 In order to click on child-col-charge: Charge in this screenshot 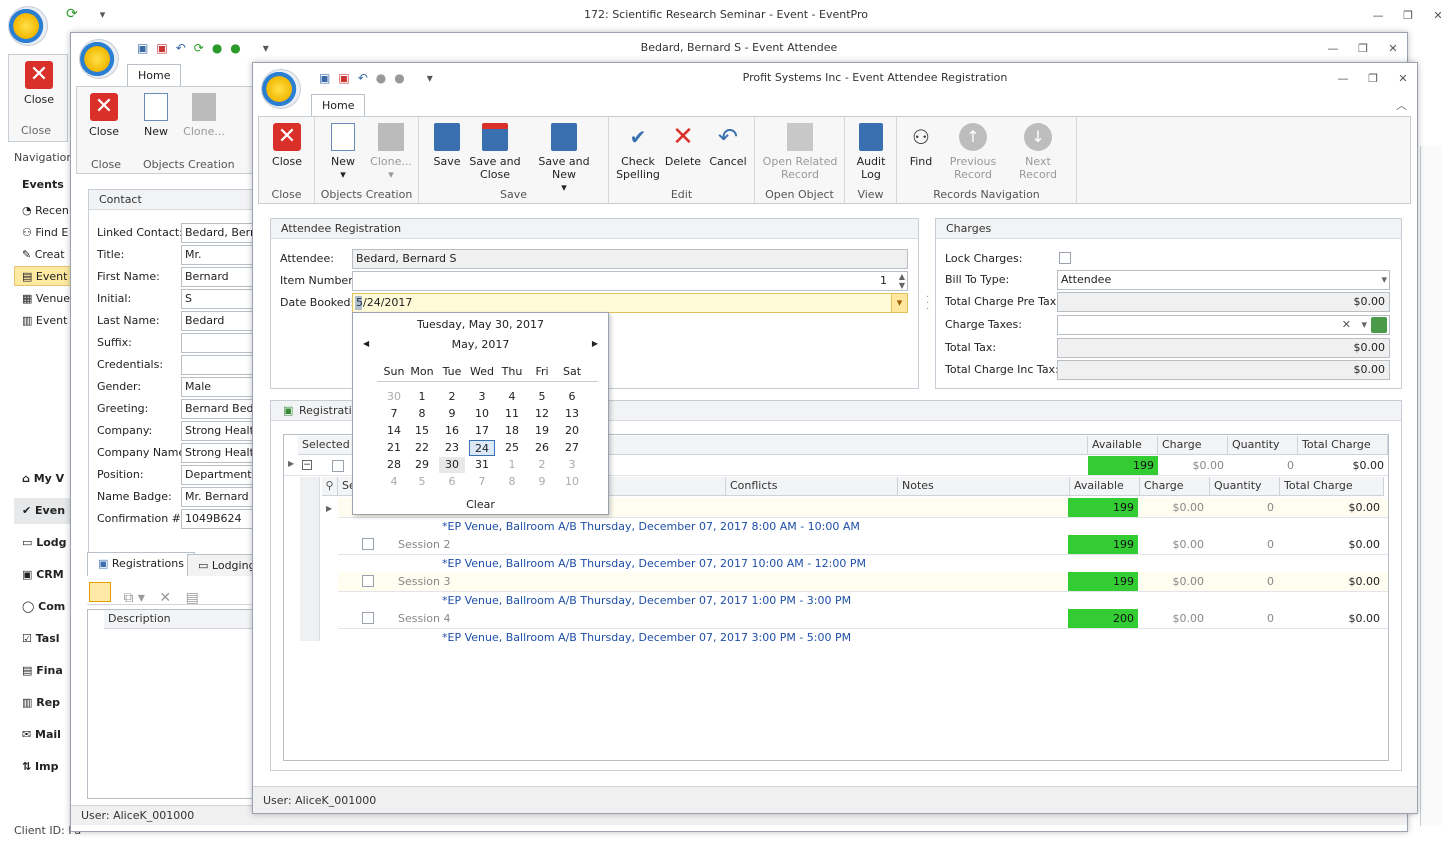, I will do `click(1175, 486)`.